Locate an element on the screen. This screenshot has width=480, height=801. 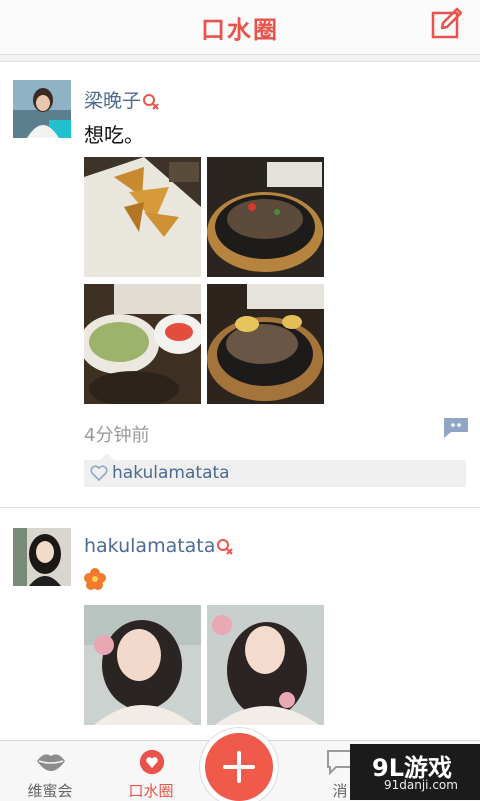
comment-icon is located at coordinates (456, 428).